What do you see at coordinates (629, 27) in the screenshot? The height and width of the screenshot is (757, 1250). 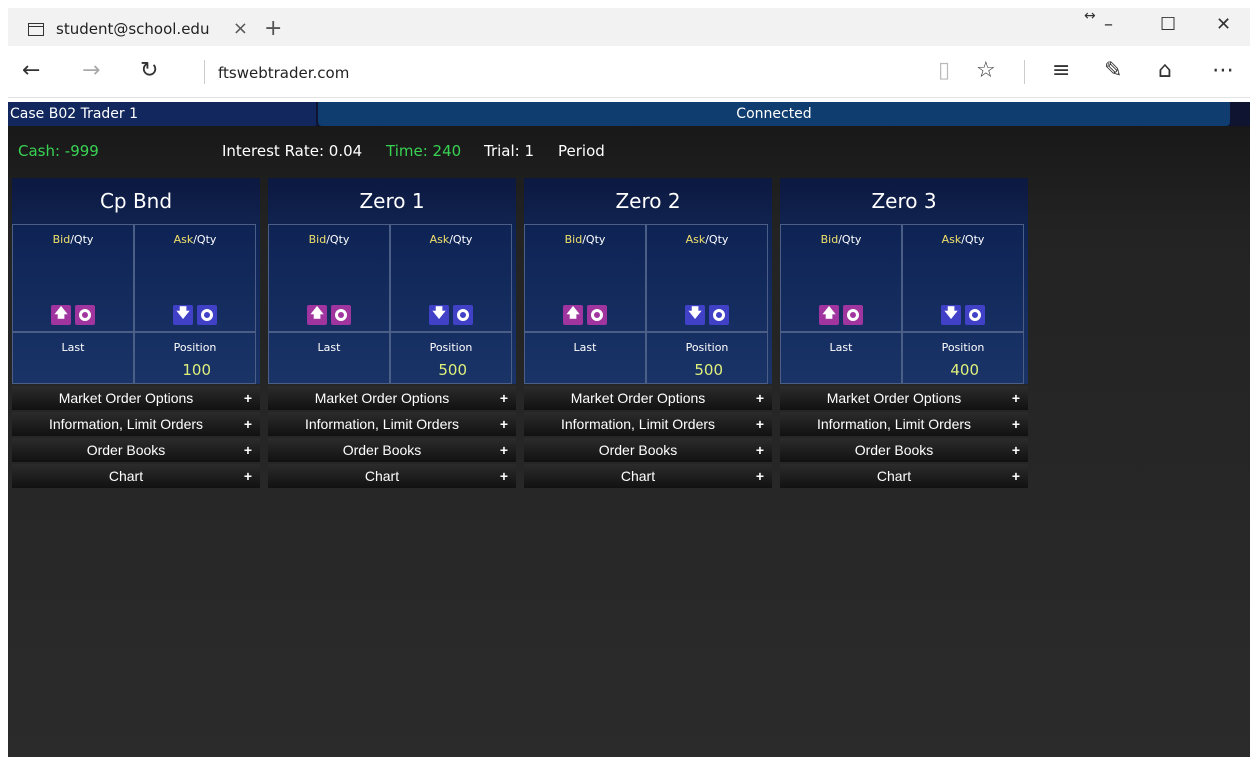 I see `browser-tab-bar: student@school.edu × + ↔ – ☐ ✕` at bounding box center [629, 27].